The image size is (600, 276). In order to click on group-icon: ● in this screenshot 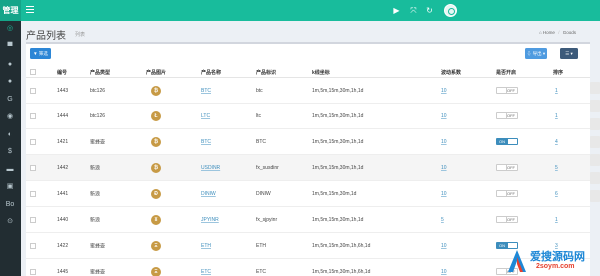, I will do `click(10, 82)`.